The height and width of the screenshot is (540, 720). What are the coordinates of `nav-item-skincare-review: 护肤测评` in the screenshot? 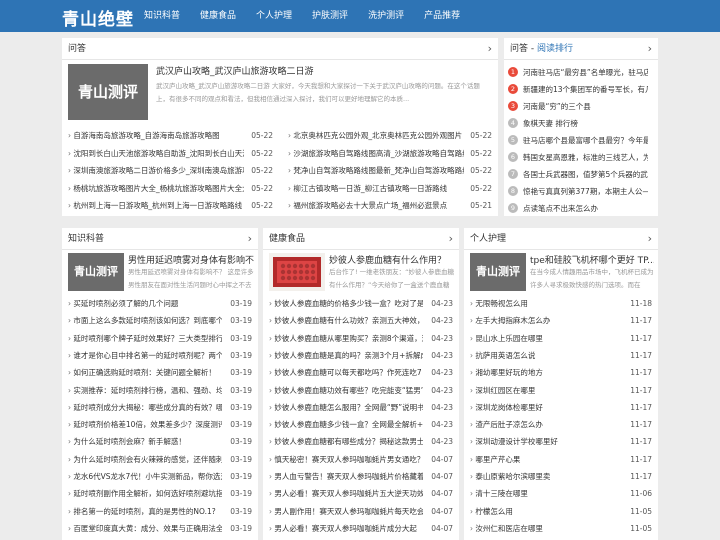 It's located at (330, 16).